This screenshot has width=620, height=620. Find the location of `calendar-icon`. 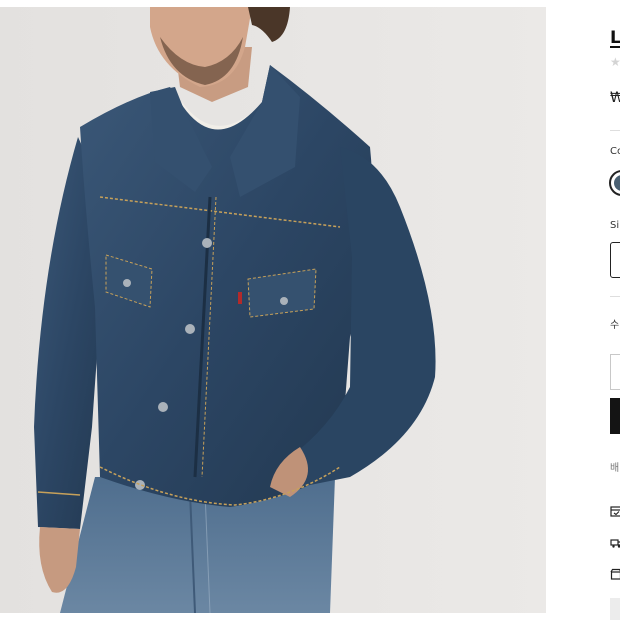

calendar-icon is located at coordinates (615, 511).